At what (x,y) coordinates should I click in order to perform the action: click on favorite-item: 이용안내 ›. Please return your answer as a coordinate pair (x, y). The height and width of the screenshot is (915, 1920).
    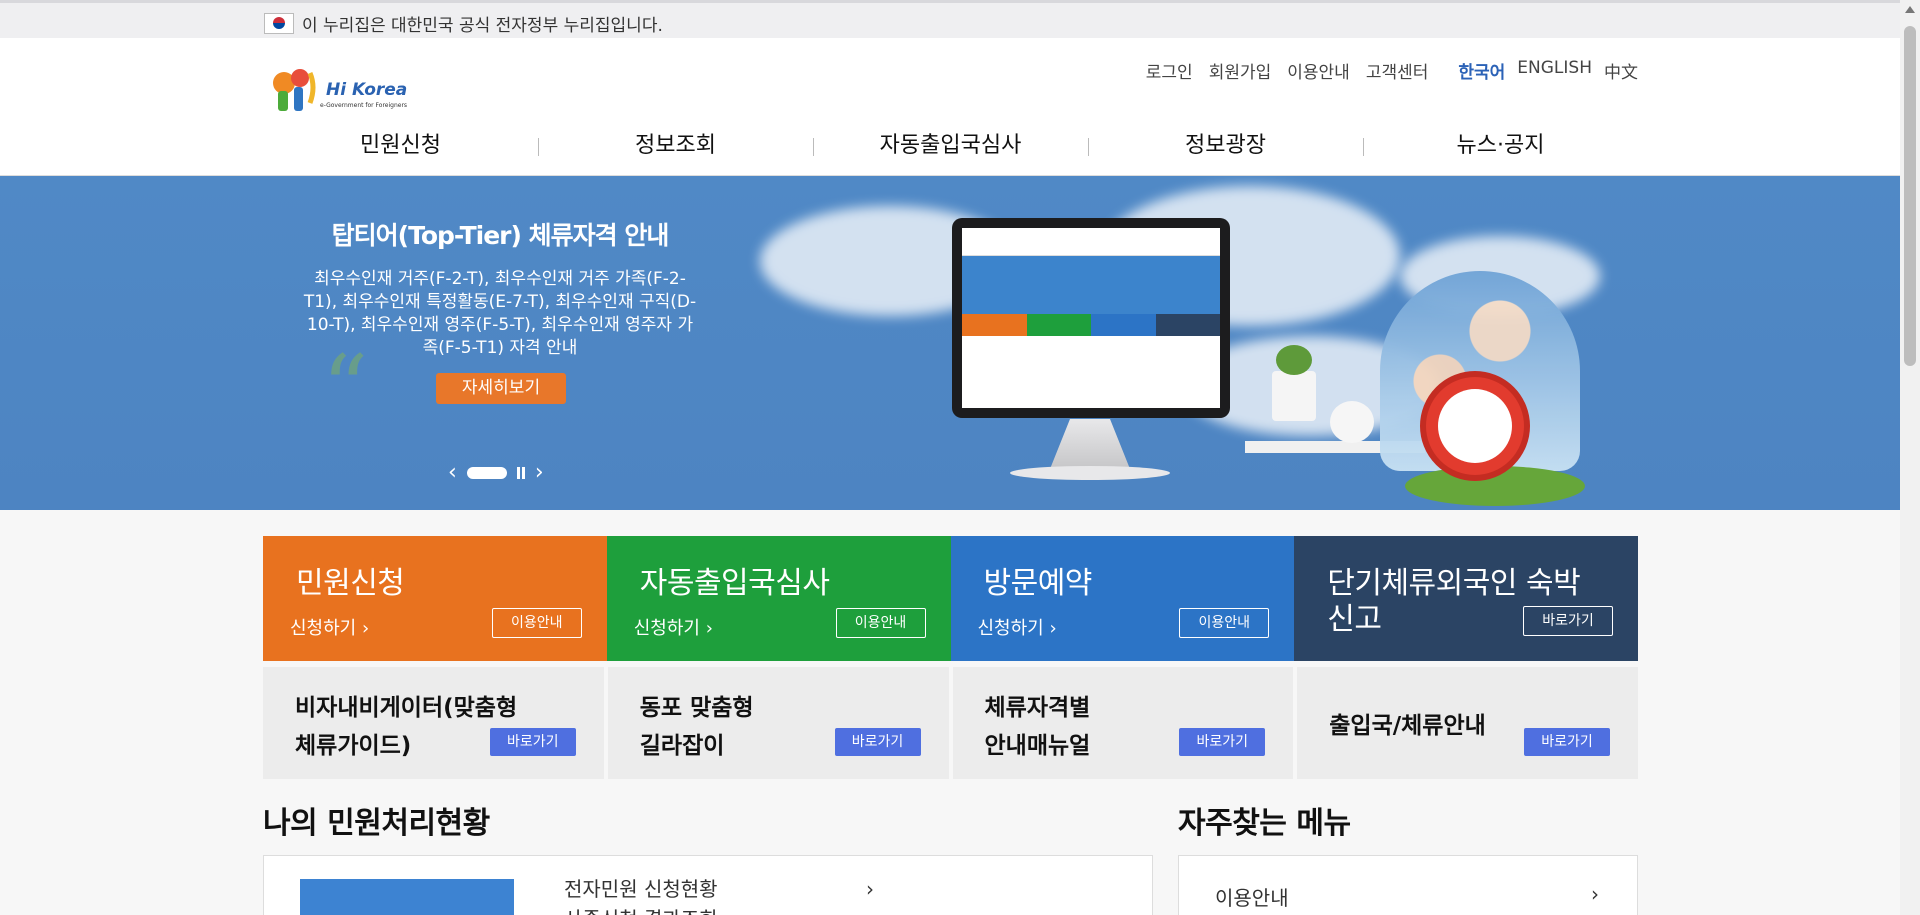
    Looking at the image, I should click on (1408, 898).